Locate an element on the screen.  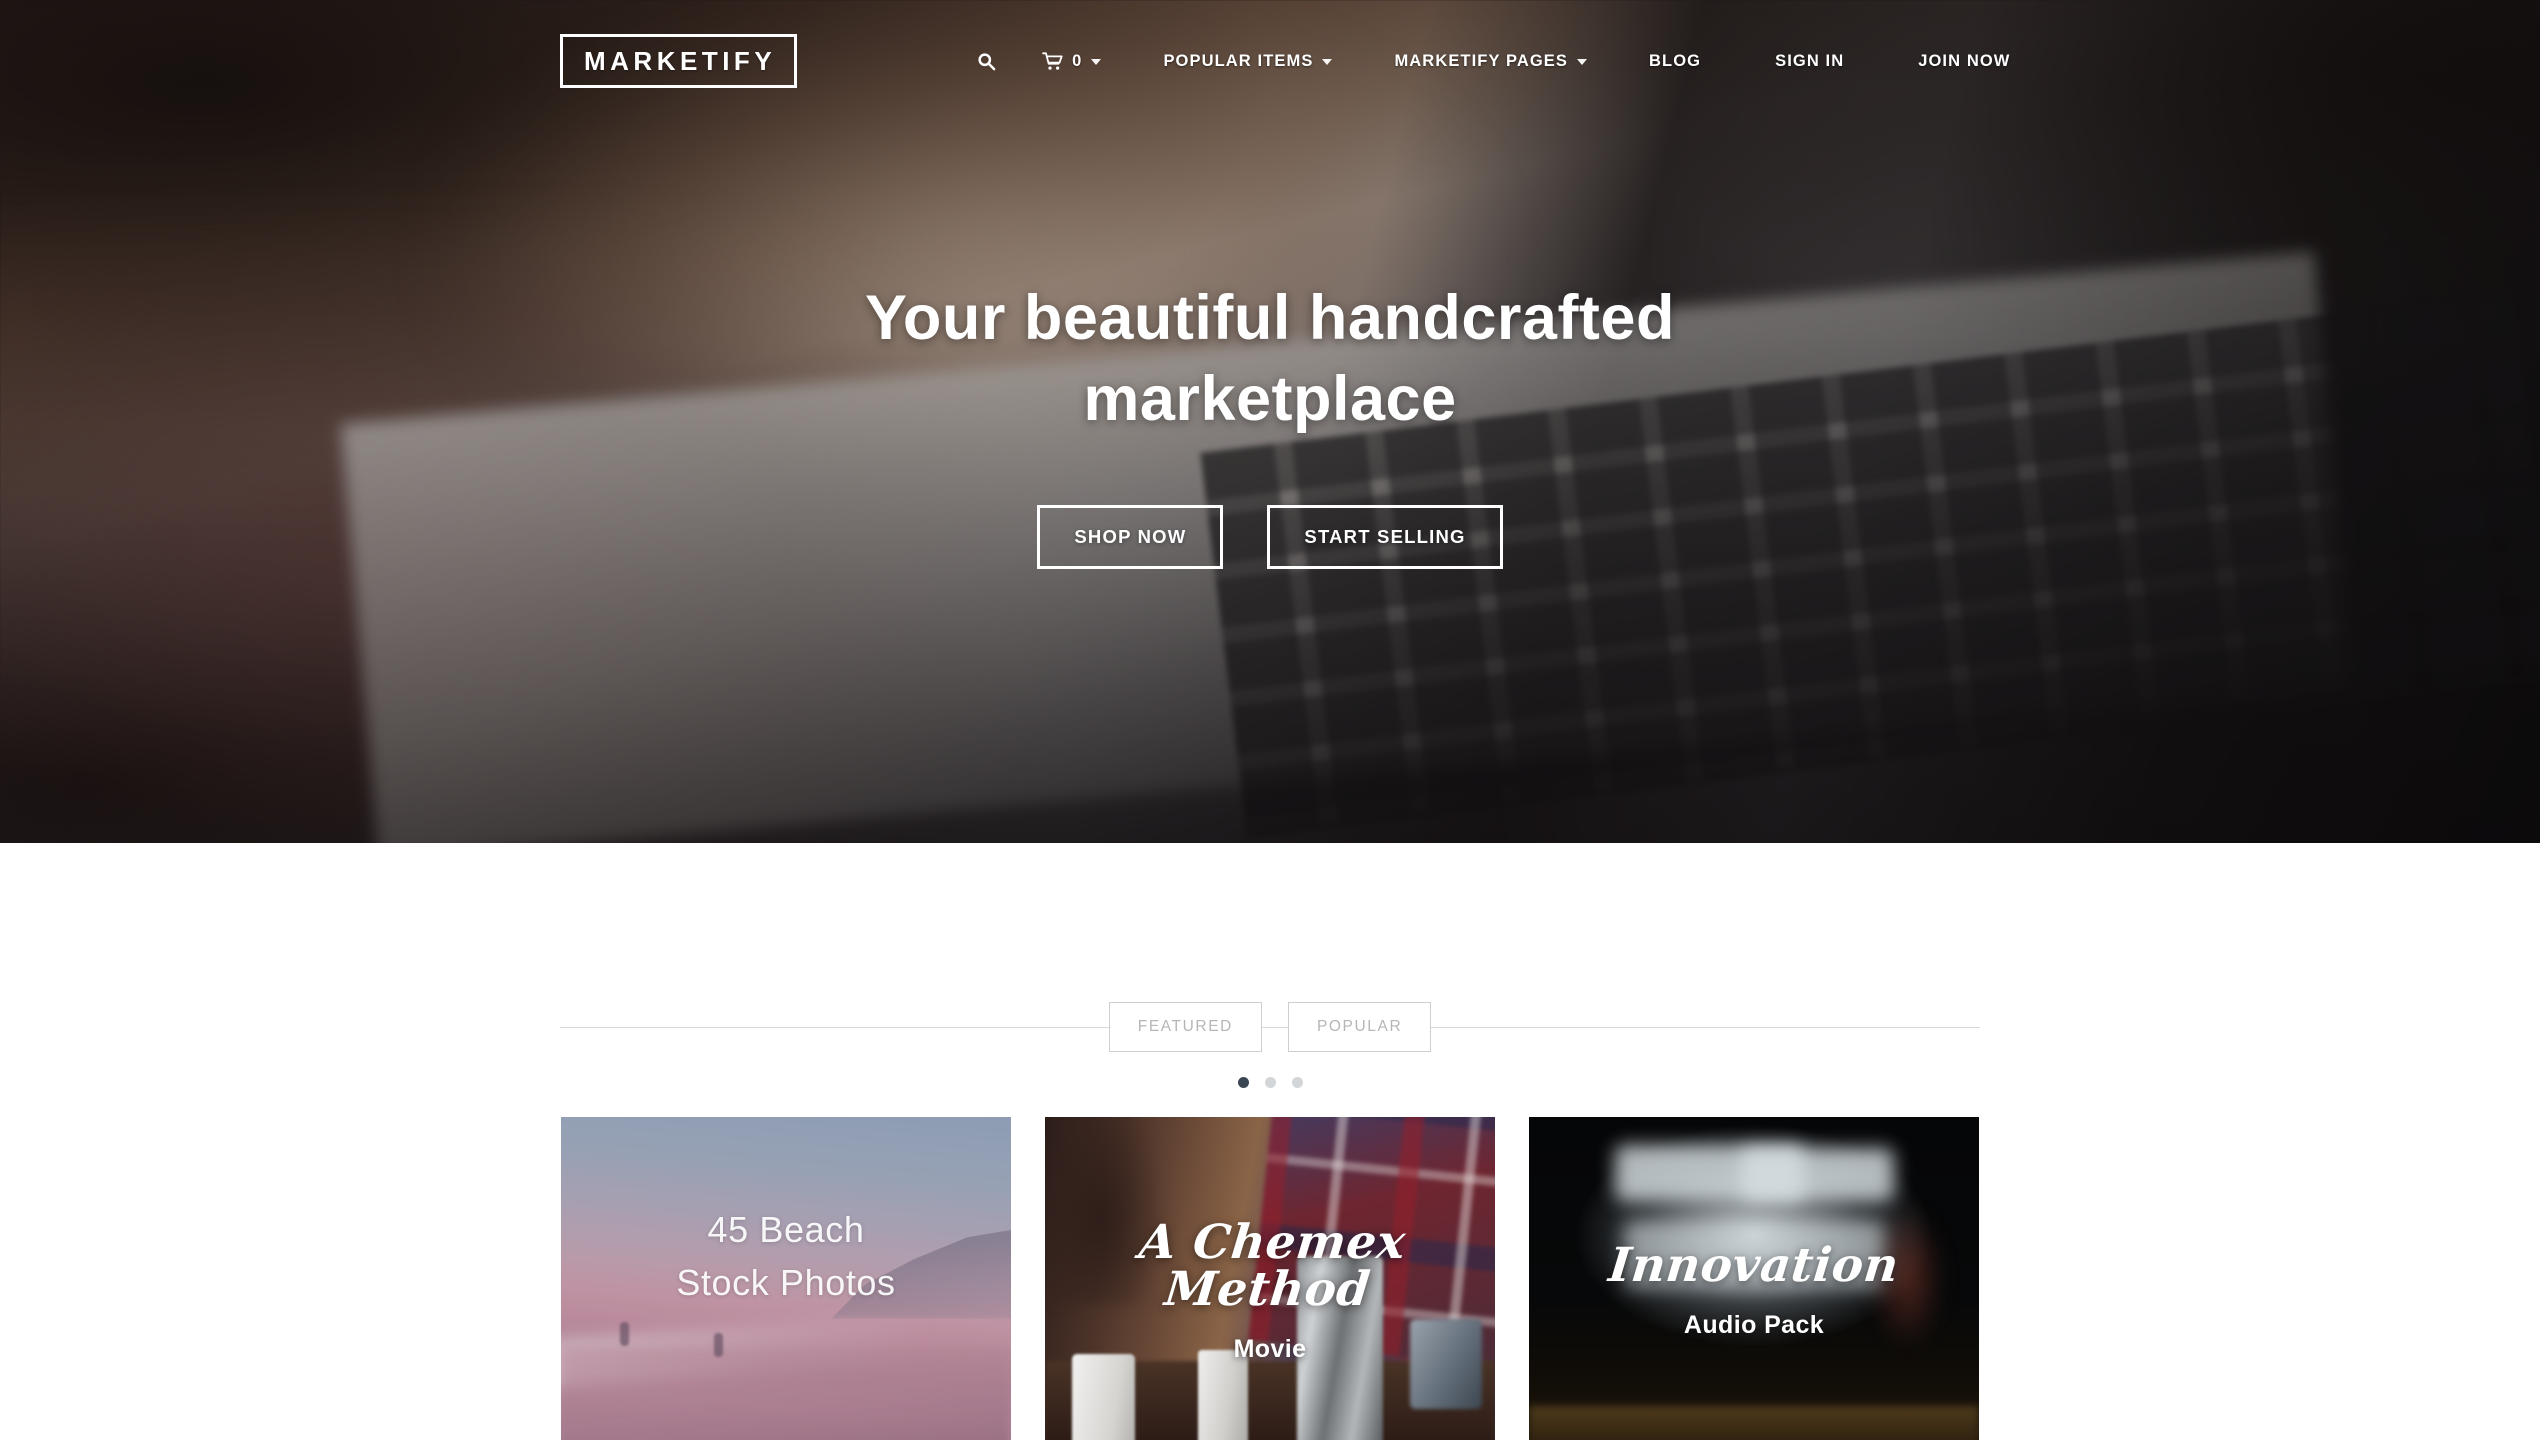
card-subtitle-chemex: Movie is located at coordinates (1270, 1348).